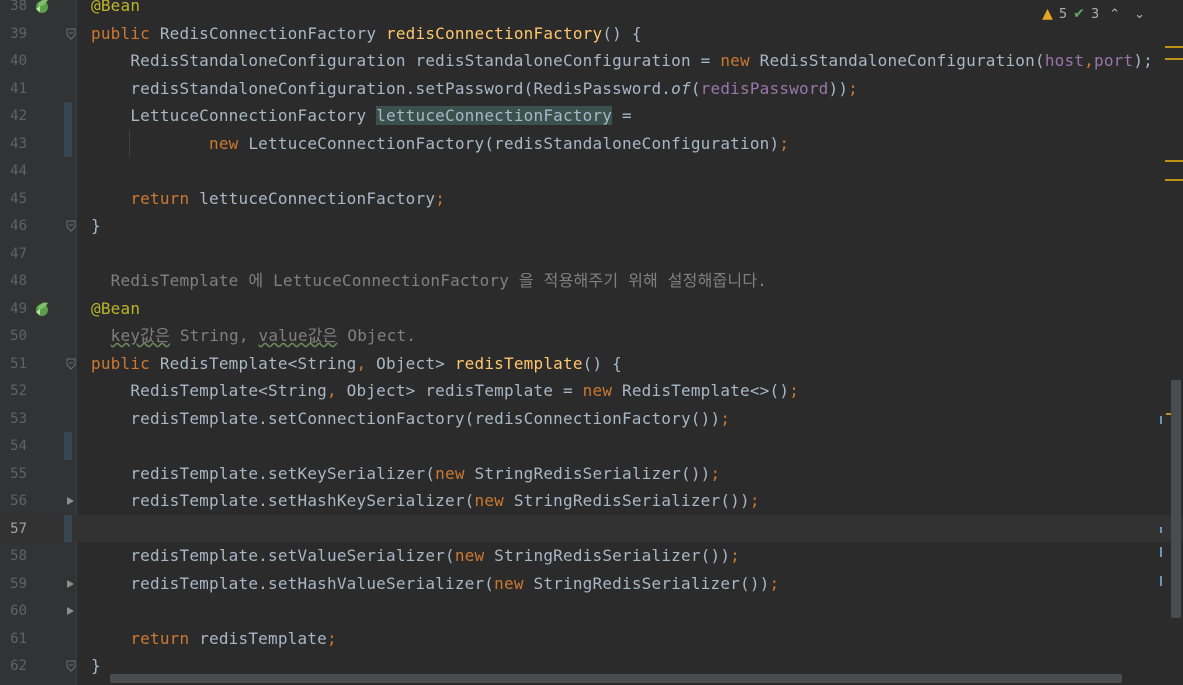 The width and height of the screenshot is (1183, 685). I want to click on line-number: 45, so click(13, 199).